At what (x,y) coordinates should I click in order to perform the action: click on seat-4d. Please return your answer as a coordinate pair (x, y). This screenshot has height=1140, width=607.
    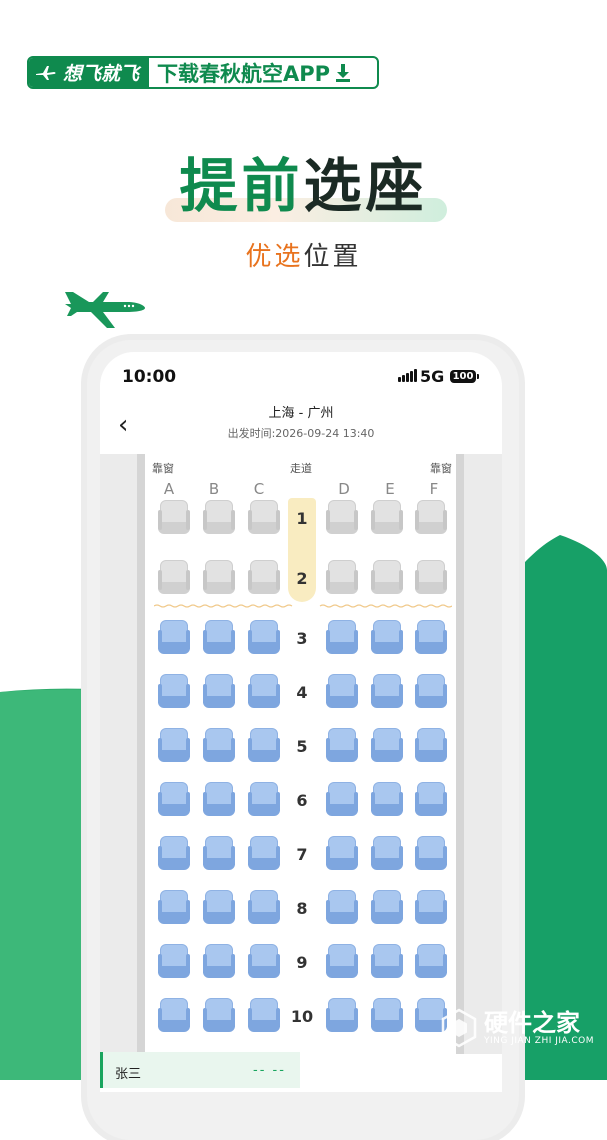
    Looking at the image, I should click on (342, 692).